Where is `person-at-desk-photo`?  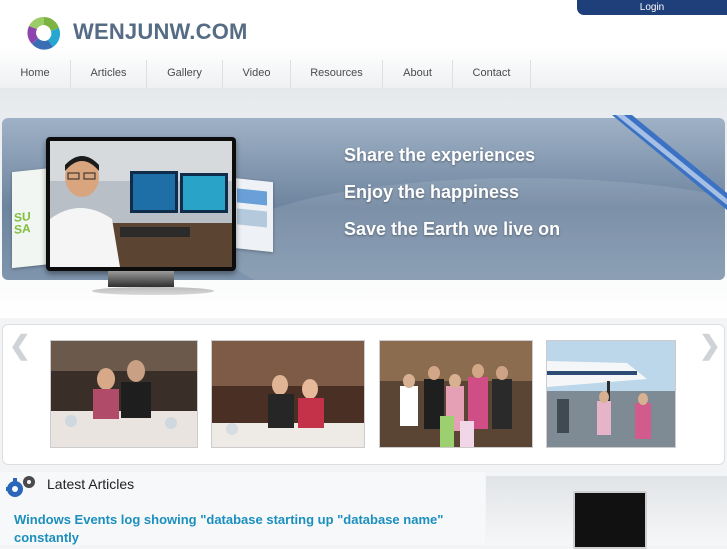 person-at-desk-photo is located at coordinates (141, 204).